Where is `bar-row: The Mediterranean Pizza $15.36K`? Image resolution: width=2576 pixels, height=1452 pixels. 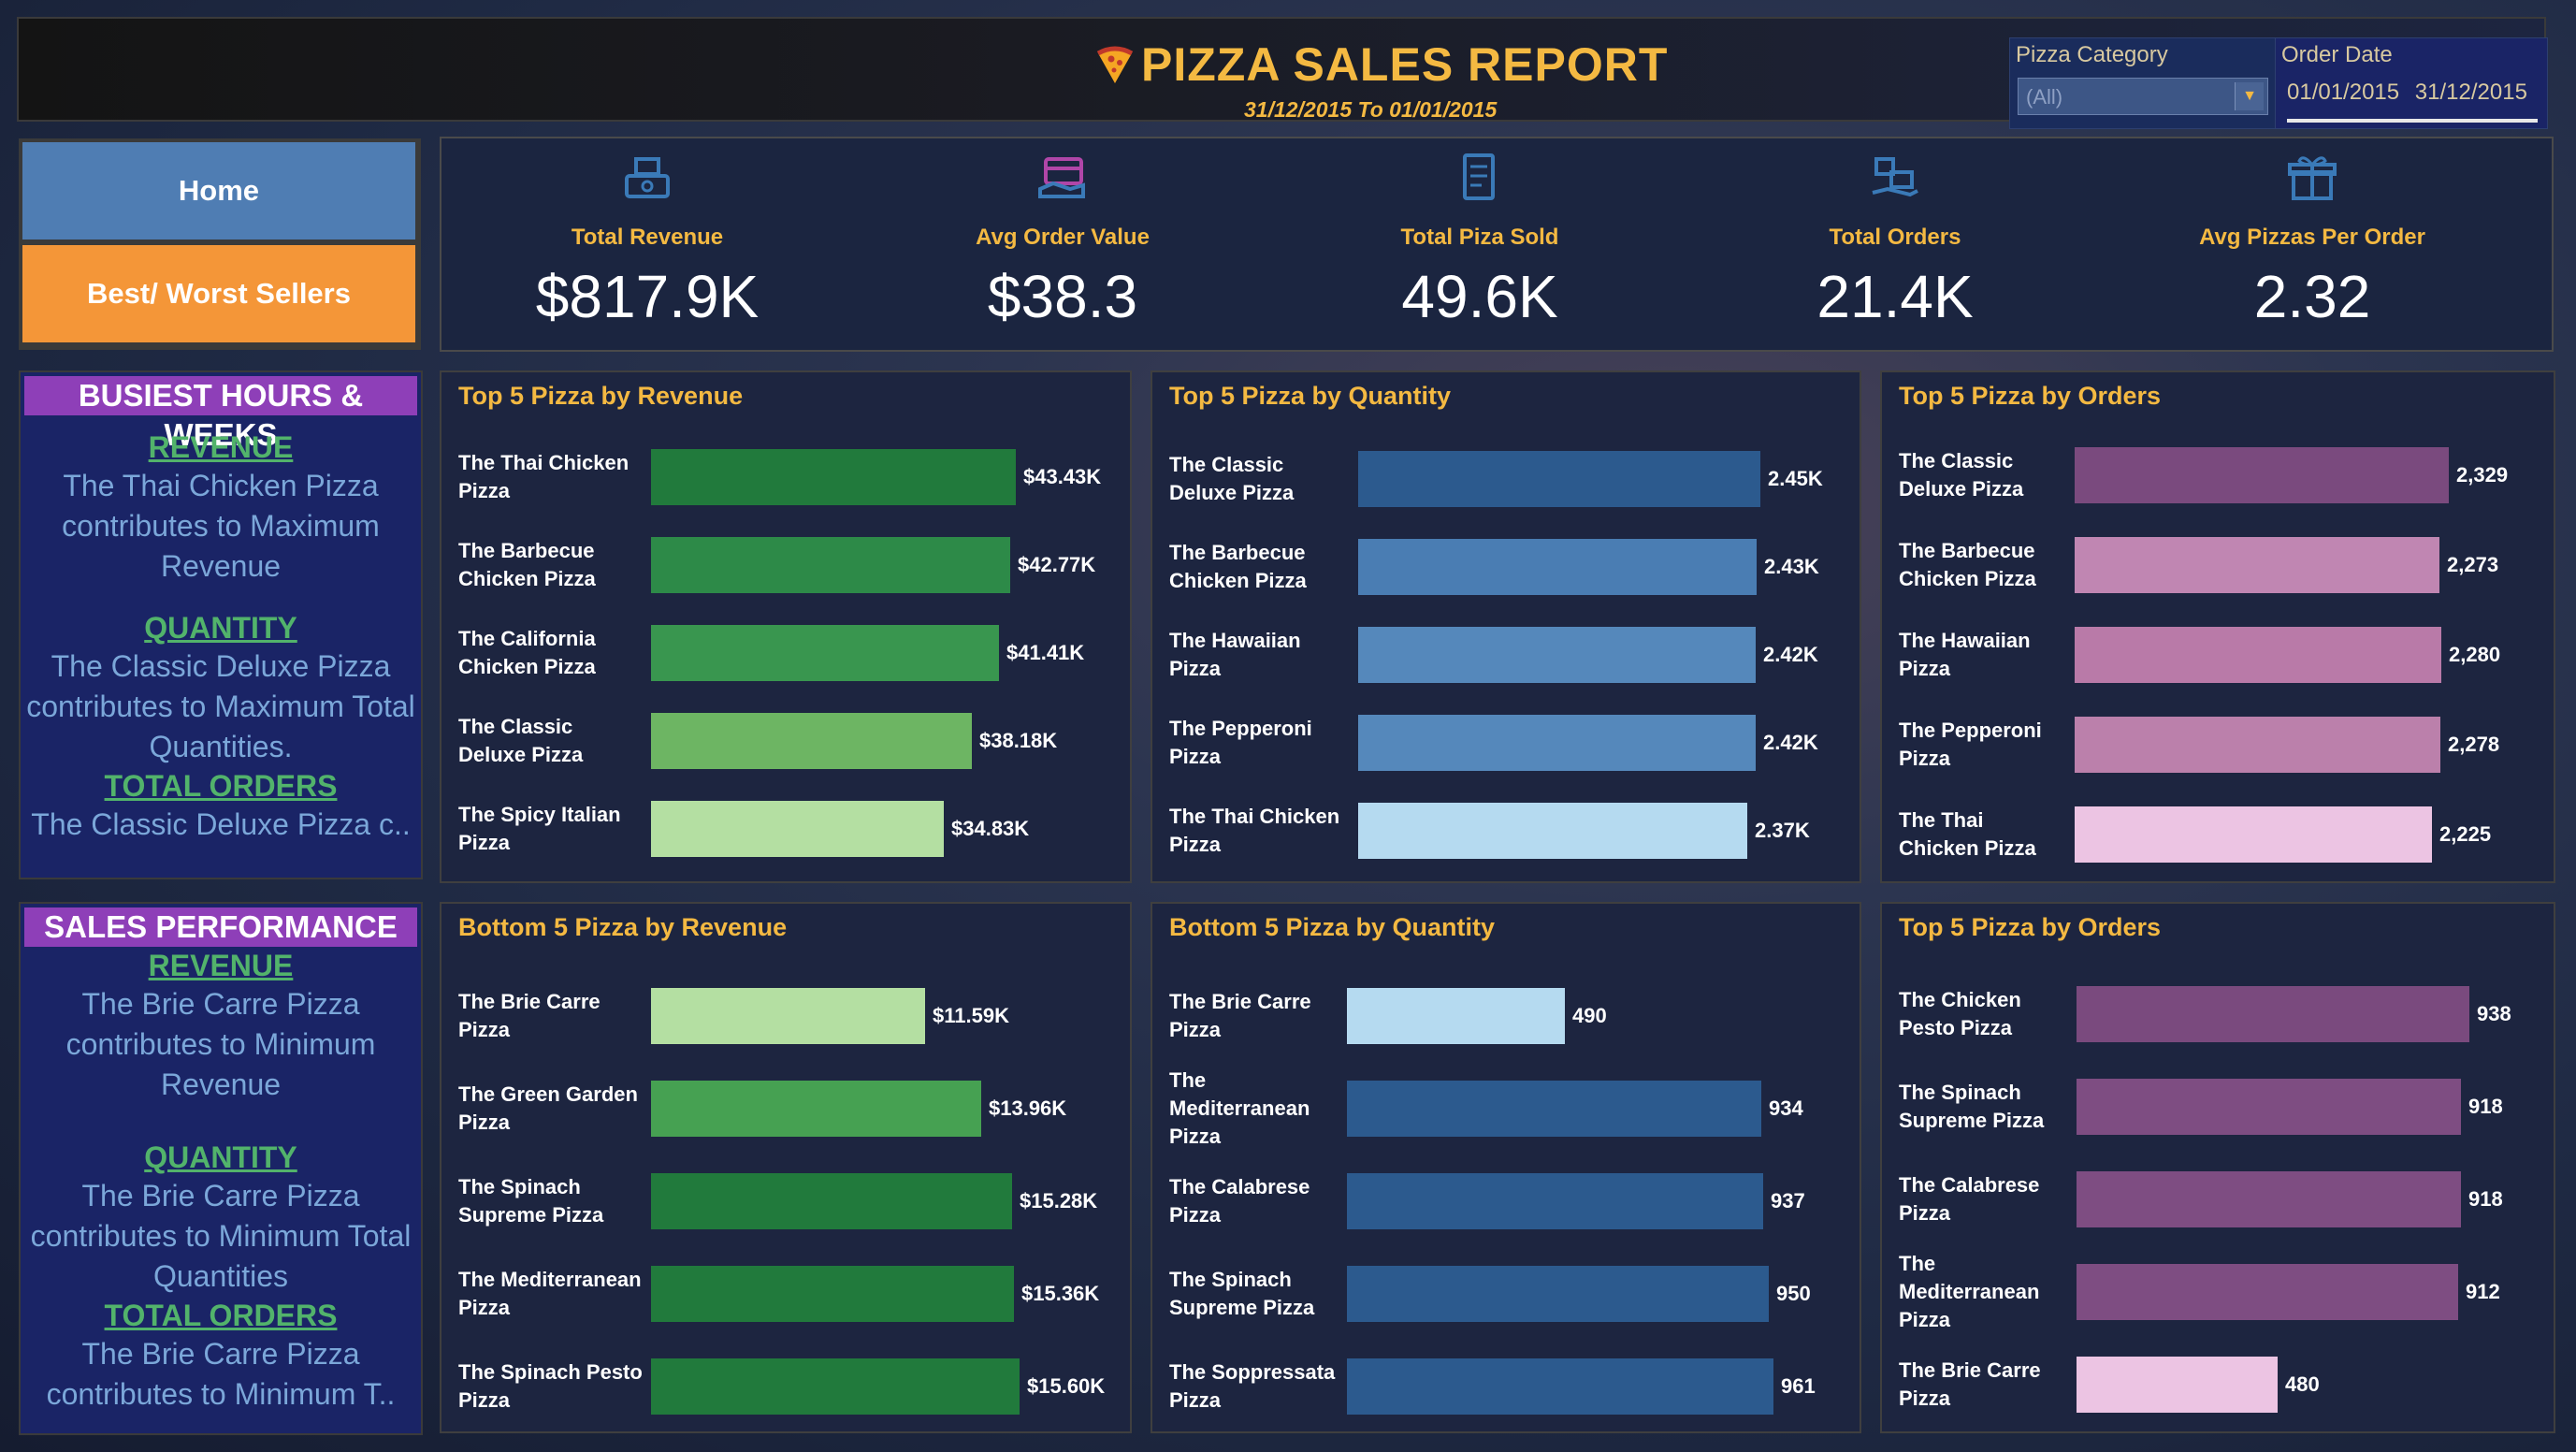
bar-row: The Mediterranean Pizza $15.36K is located at coordinates (785, 1294).